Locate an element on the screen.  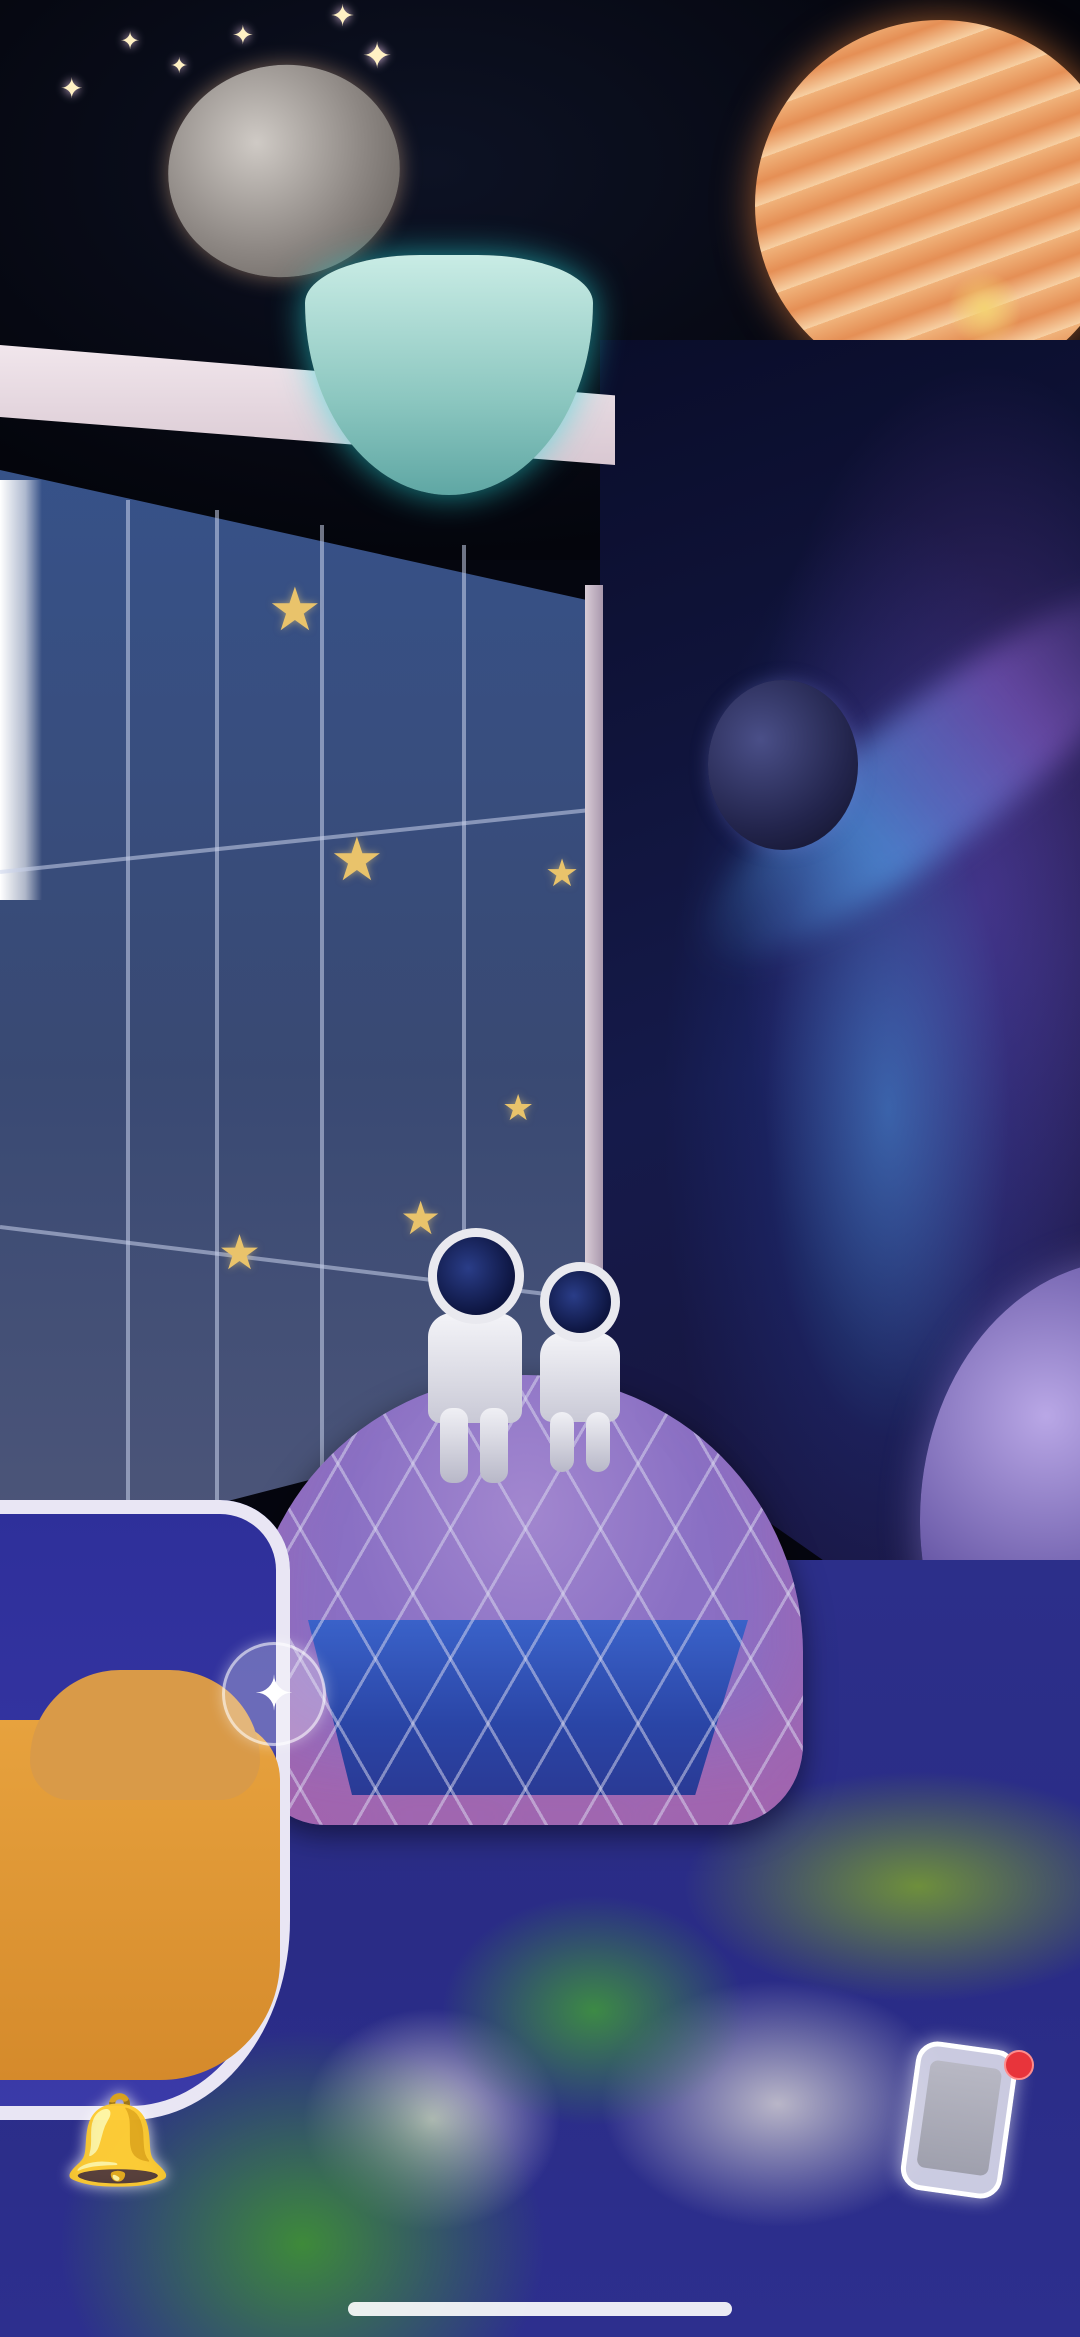
four-point-sparkle-icon: ✦ is located at coordinates (274, 1694).